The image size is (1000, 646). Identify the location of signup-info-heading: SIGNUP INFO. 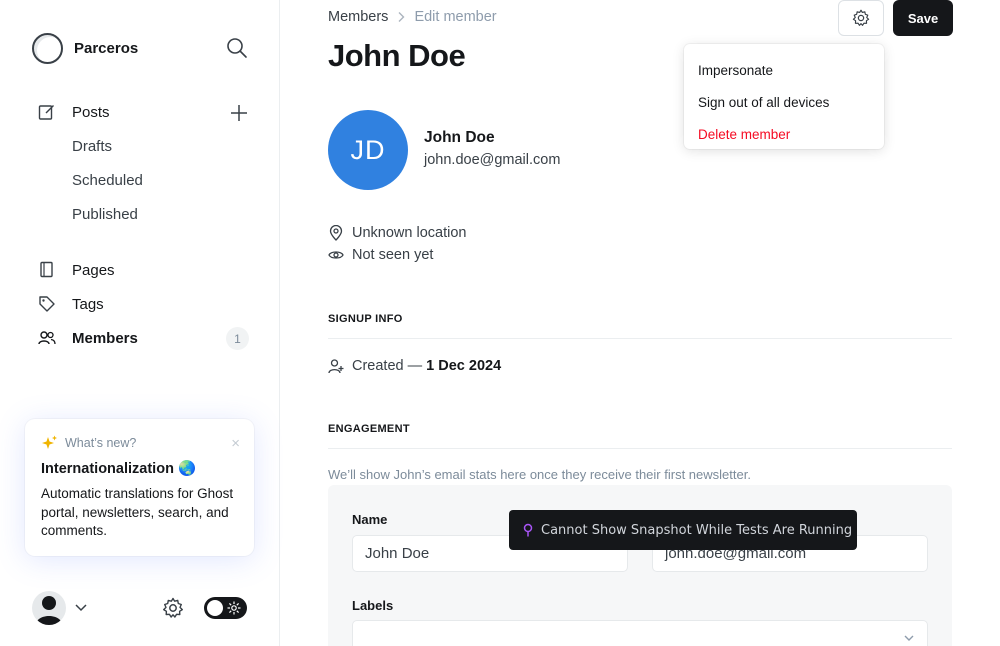
(365, 319).